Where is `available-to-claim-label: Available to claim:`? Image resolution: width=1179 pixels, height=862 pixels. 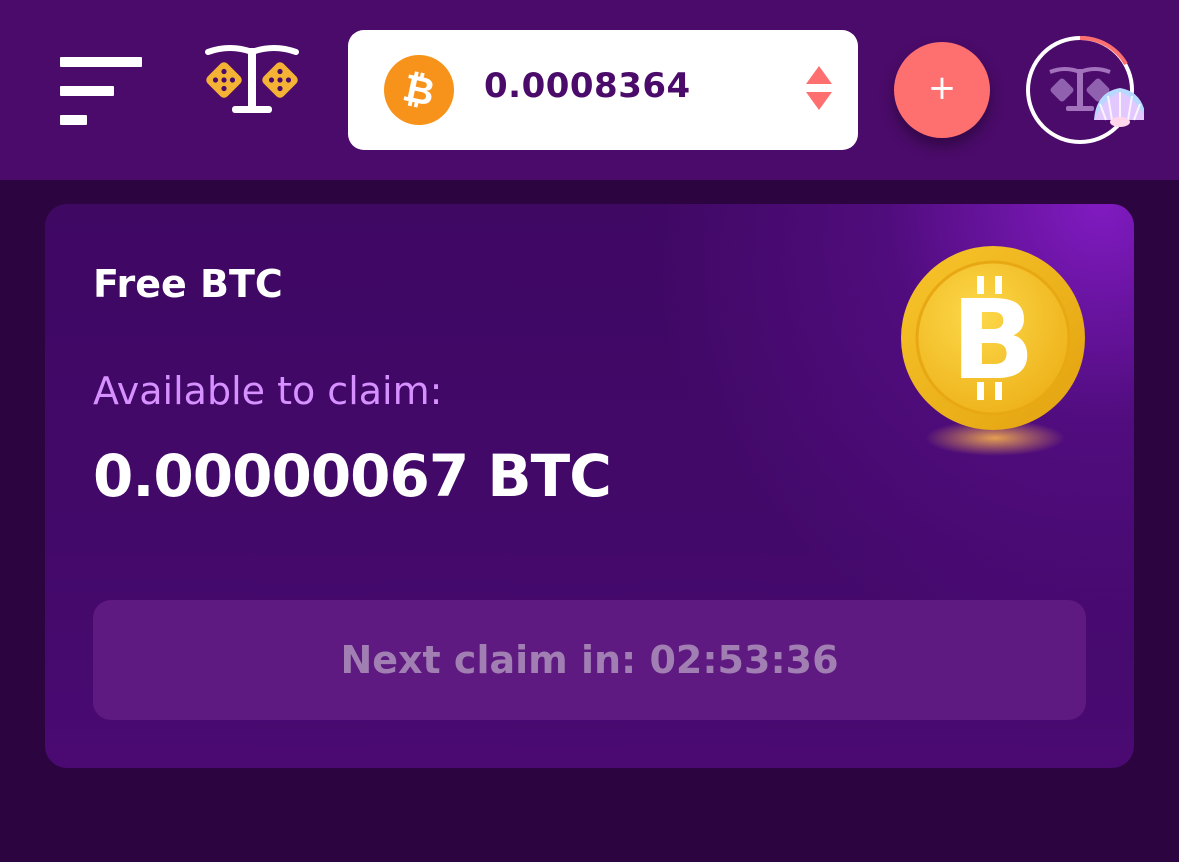
available-to-claim-label: Available to claim: is located at coordinates (268, 391).